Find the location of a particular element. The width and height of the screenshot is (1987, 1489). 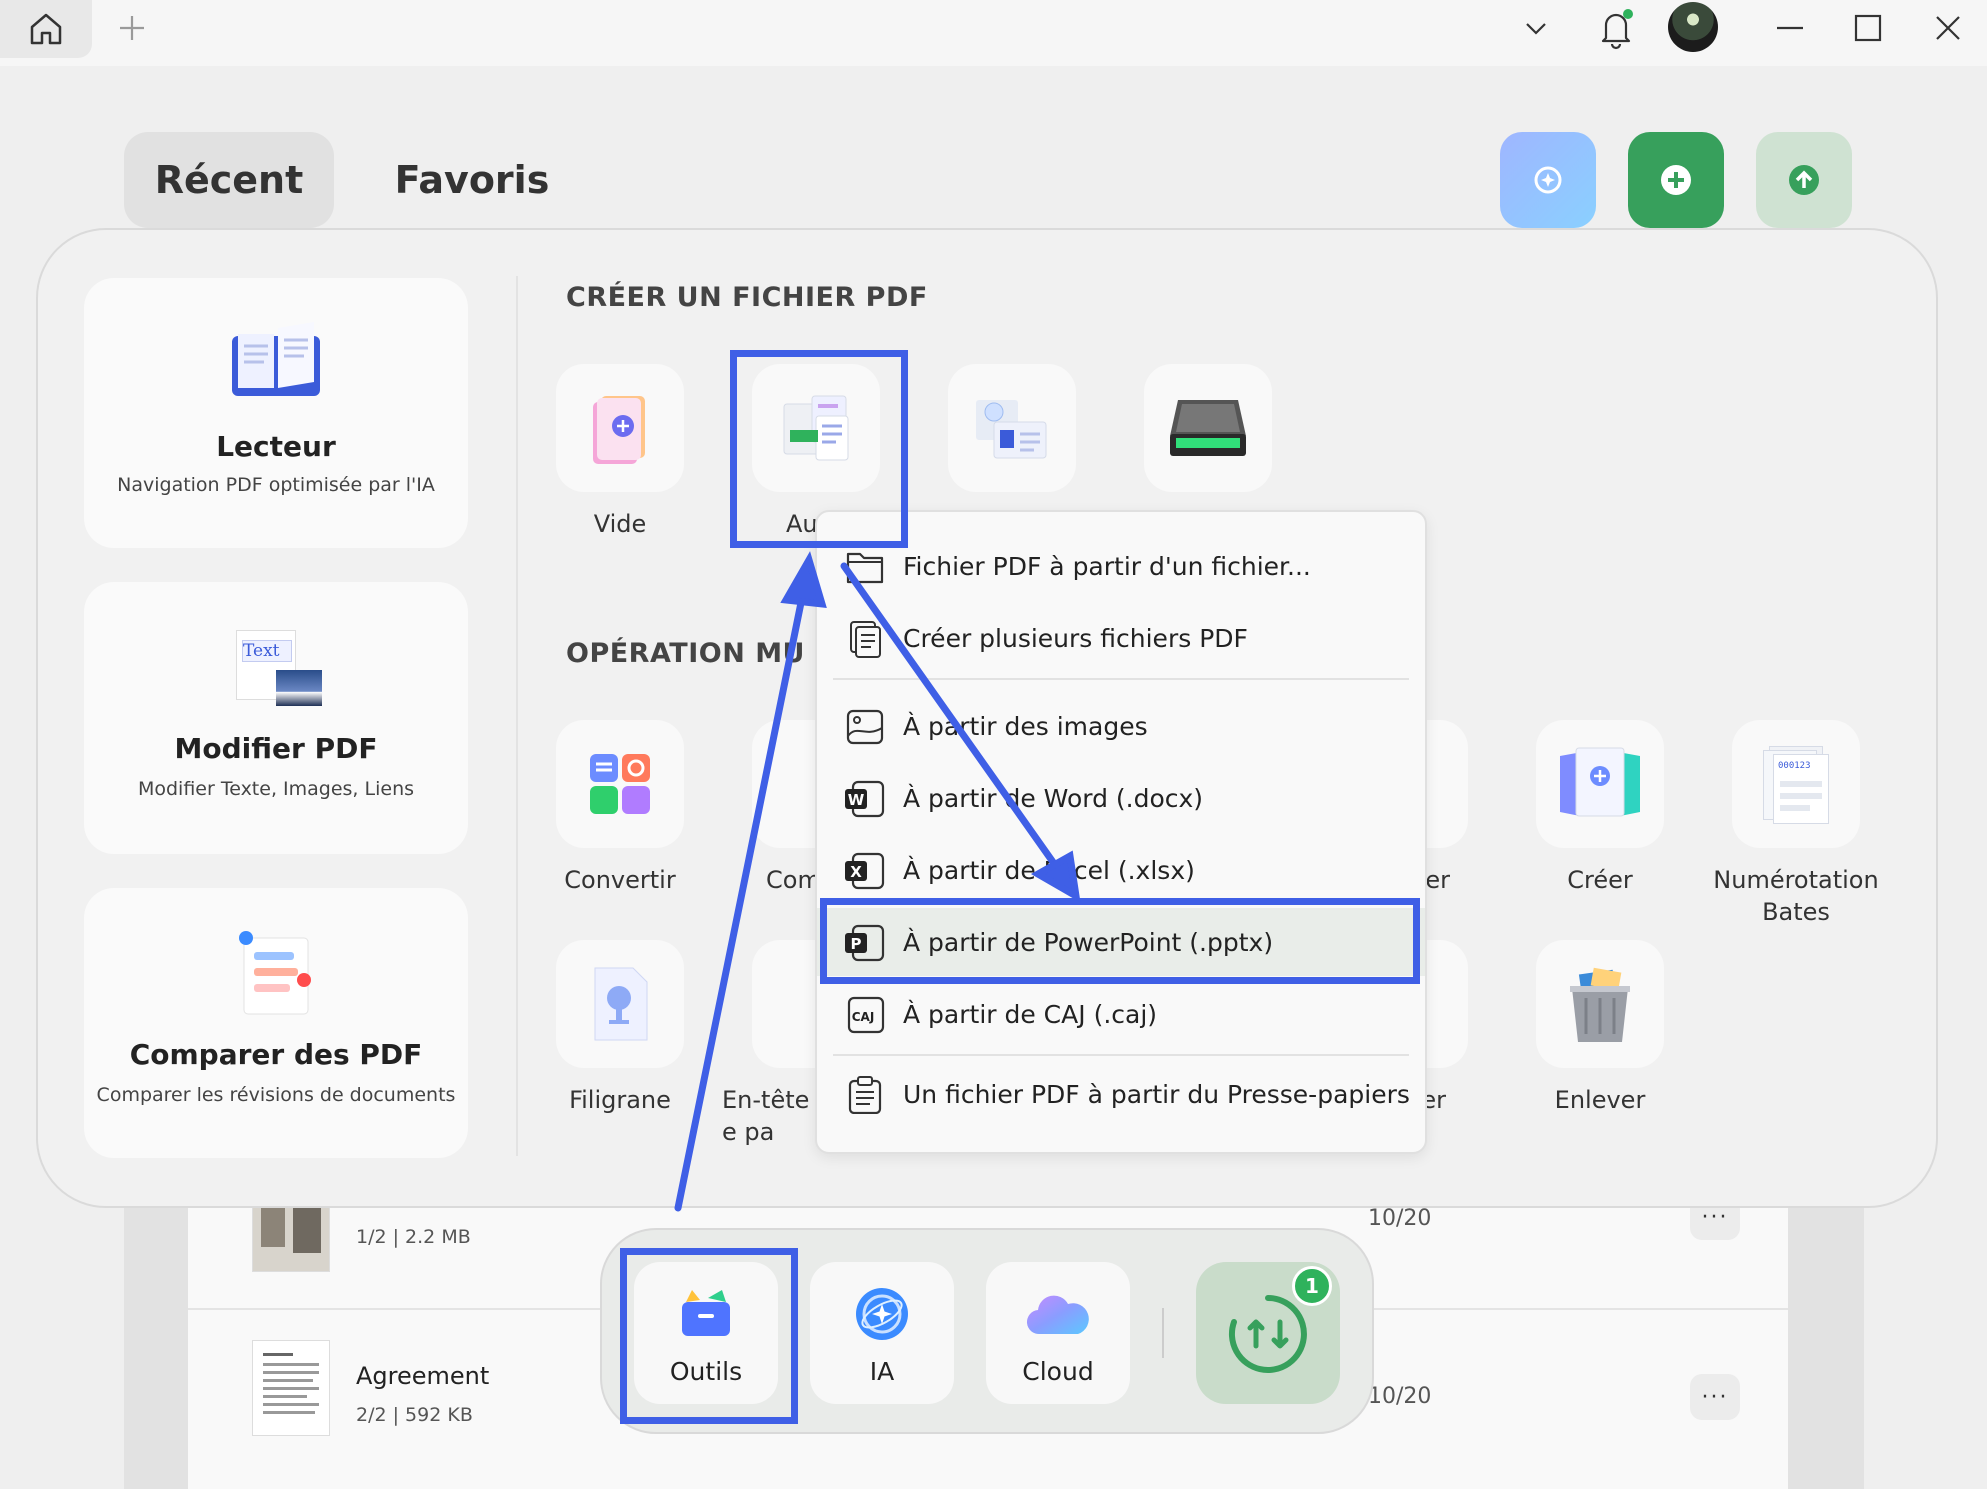

blank-page-icon is located at coordinates (619, 430).